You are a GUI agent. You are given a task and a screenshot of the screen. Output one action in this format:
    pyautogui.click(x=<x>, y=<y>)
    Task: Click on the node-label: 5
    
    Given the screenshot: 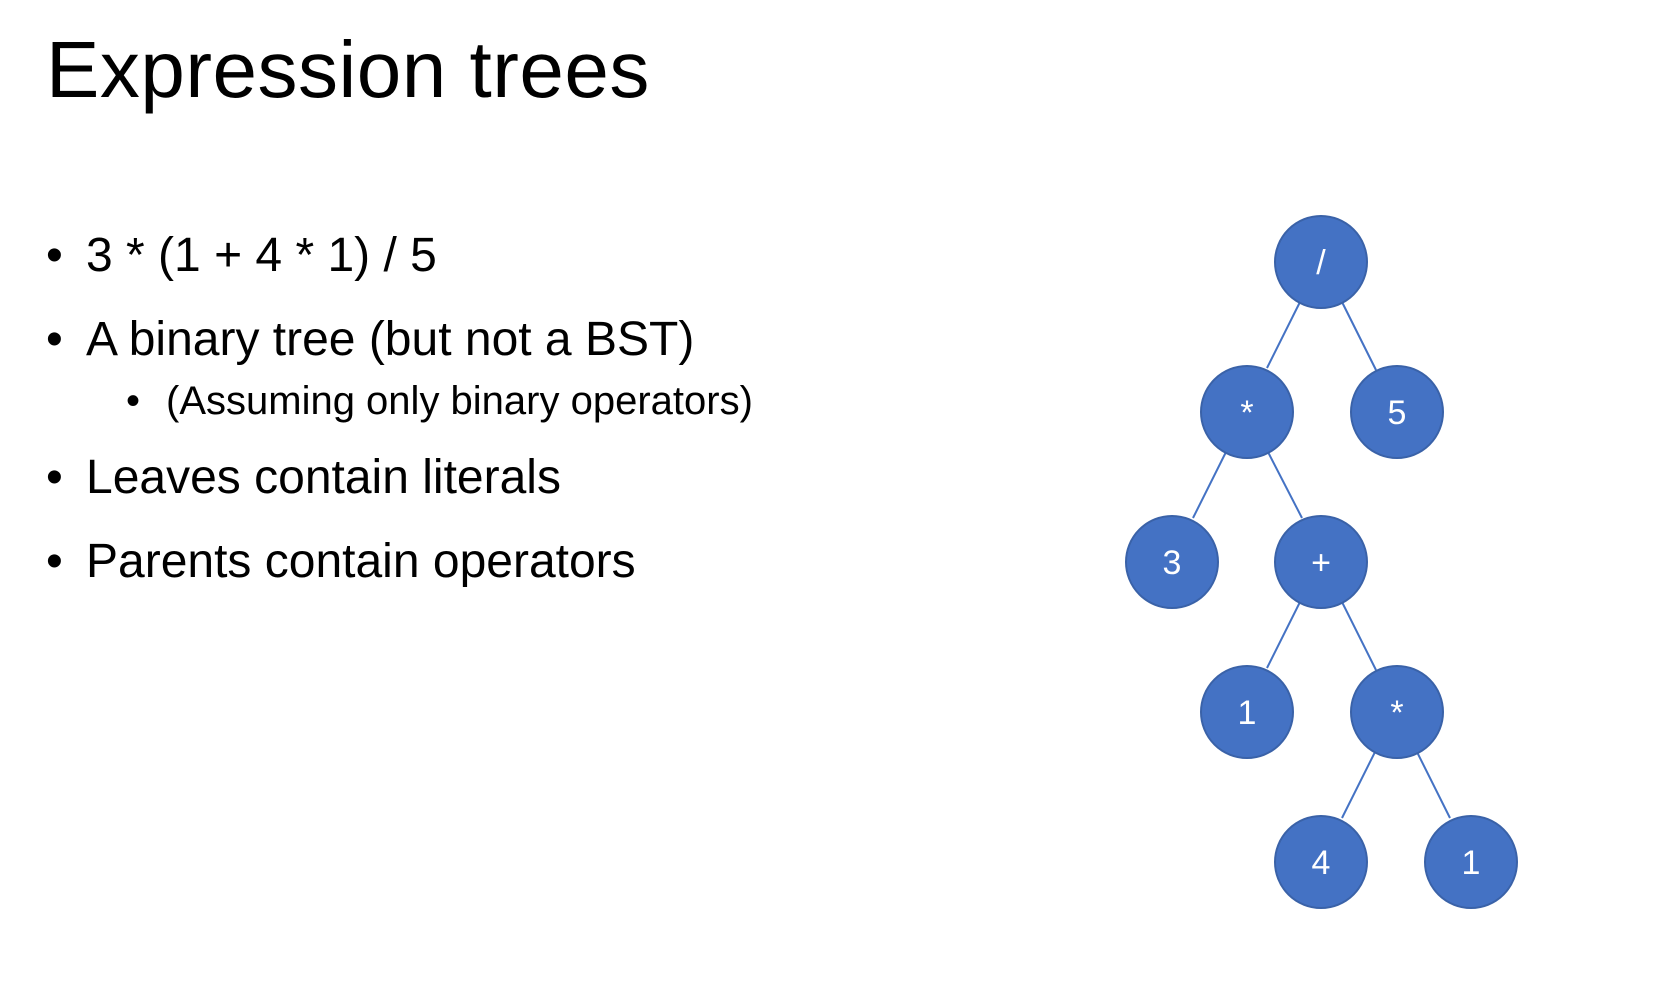 What is the action you would take?
    pyautogui.click(x=1397, y=413)
    